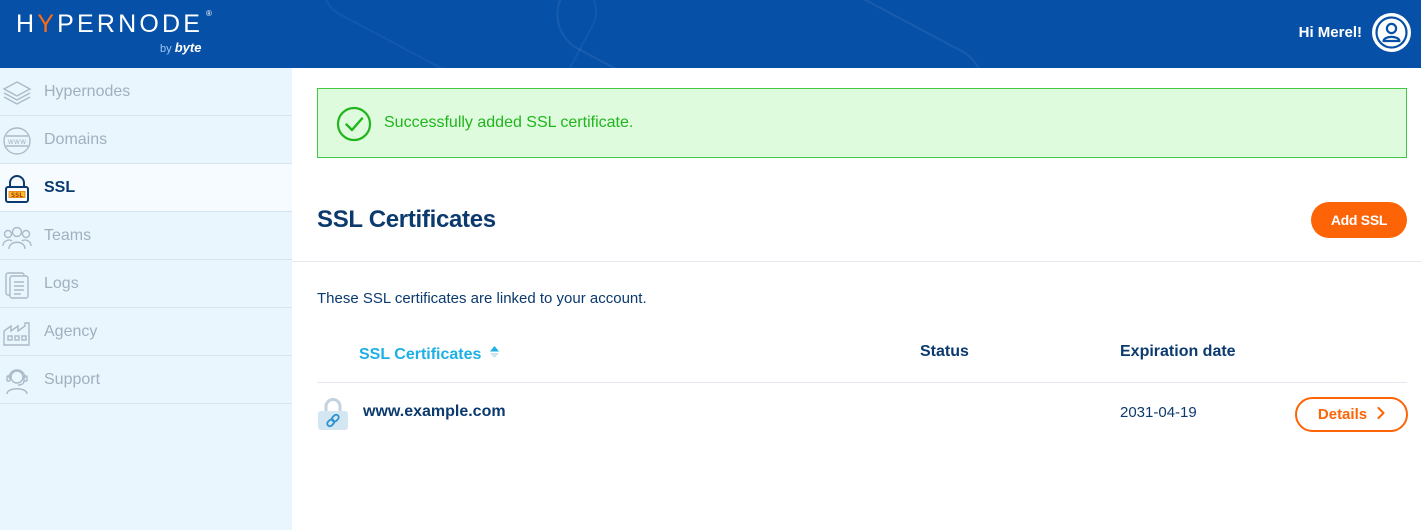 This screenshot has width=1421, height=530. What do you see at coordinates (61, 283) in the screenshot?
I see `sidebar-item-label: Logs` at bounding box center [61, 283].